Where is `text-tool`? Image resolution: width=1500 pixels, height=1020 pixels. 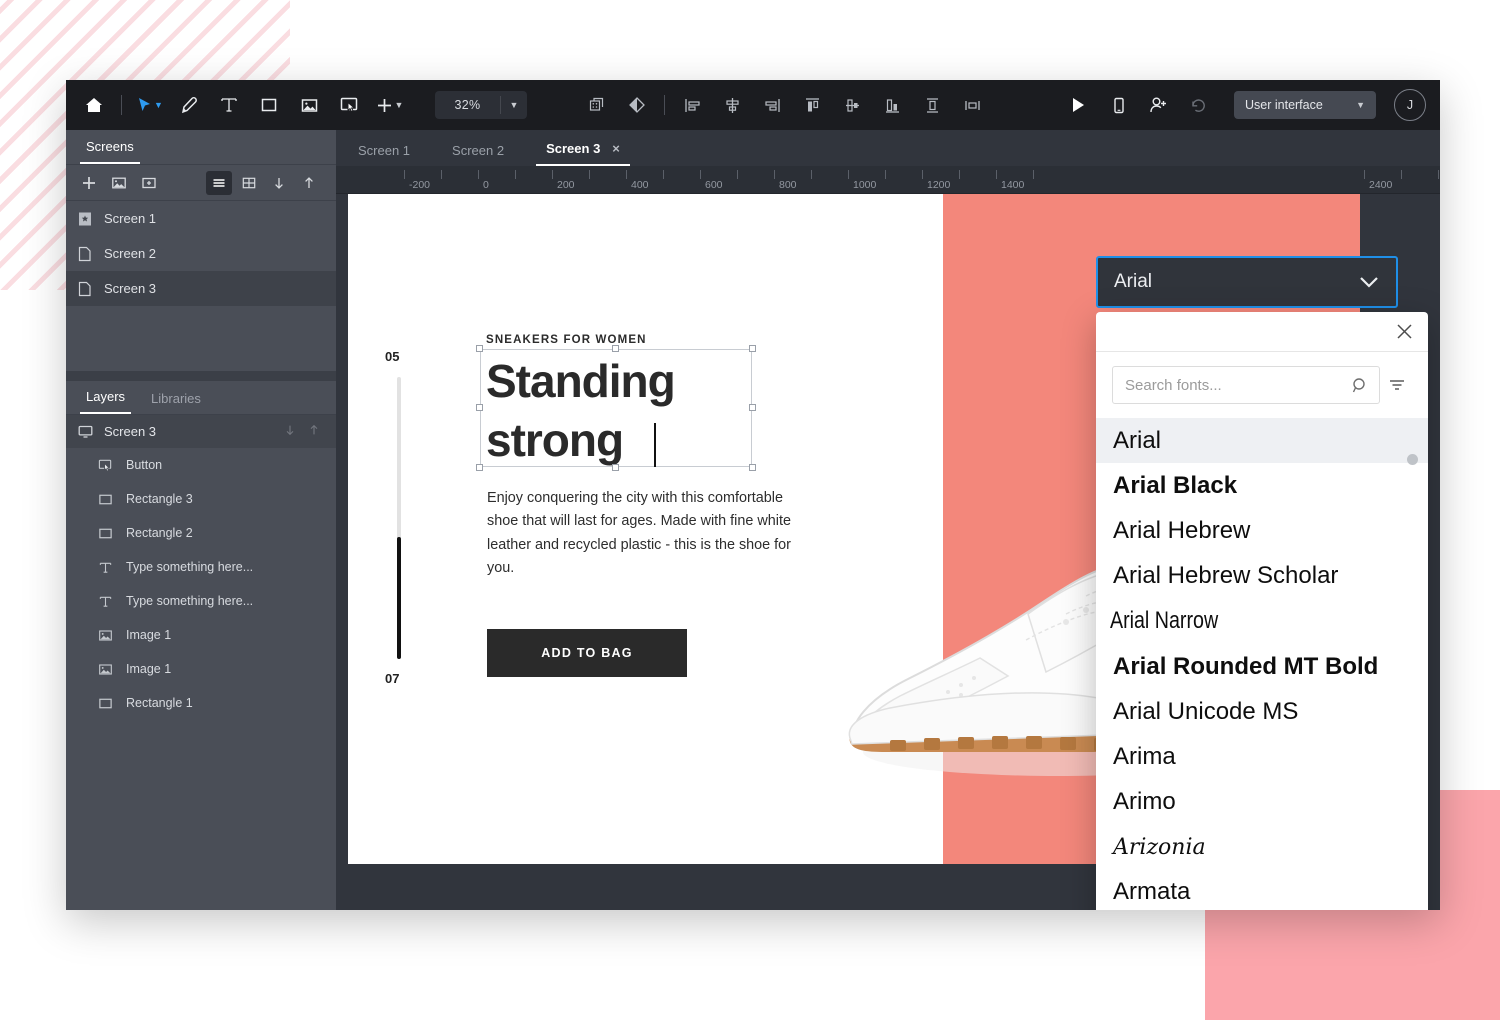 text-tool is located at coordinates (229, 105).